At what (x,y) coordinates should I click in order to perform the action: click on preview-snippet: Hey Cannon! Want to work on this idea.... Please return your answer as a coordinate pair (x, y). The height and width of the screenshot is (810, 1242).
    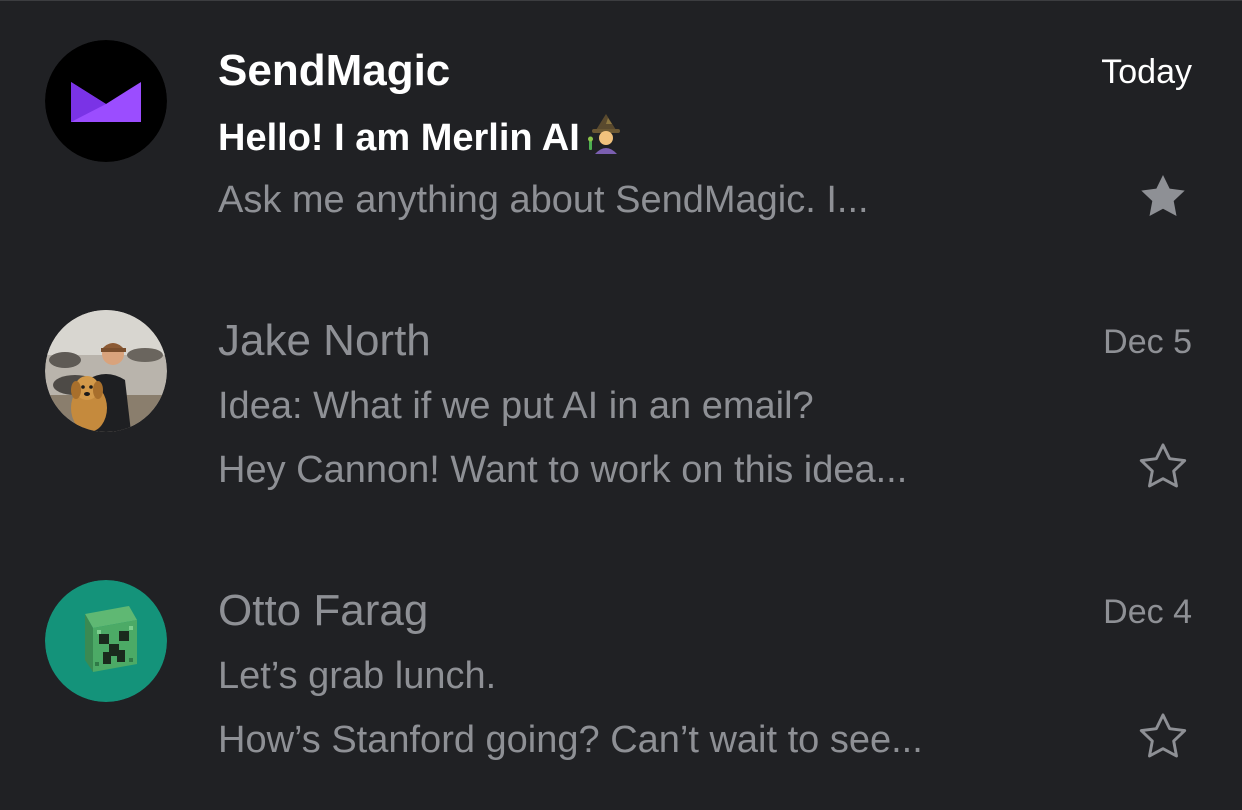
    Looking at the image, I should click on (563, 470).